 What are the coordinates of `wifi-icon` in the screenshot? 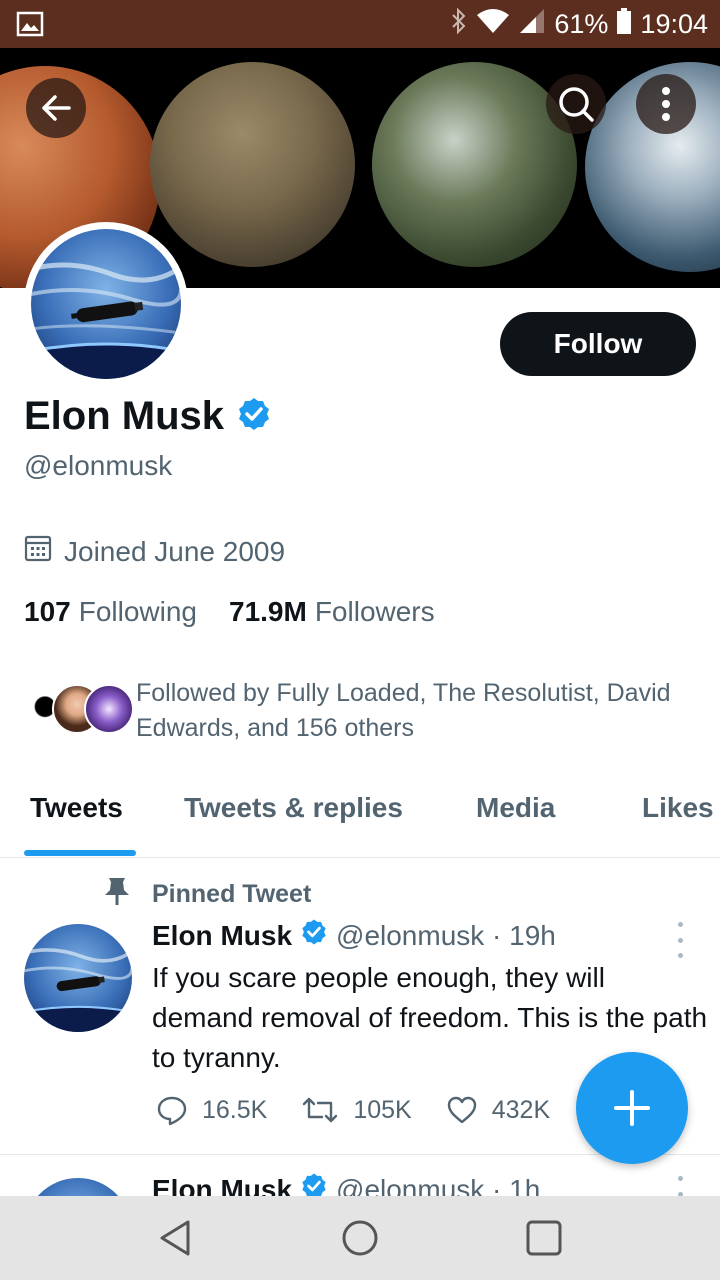 It's located at (493, 24).